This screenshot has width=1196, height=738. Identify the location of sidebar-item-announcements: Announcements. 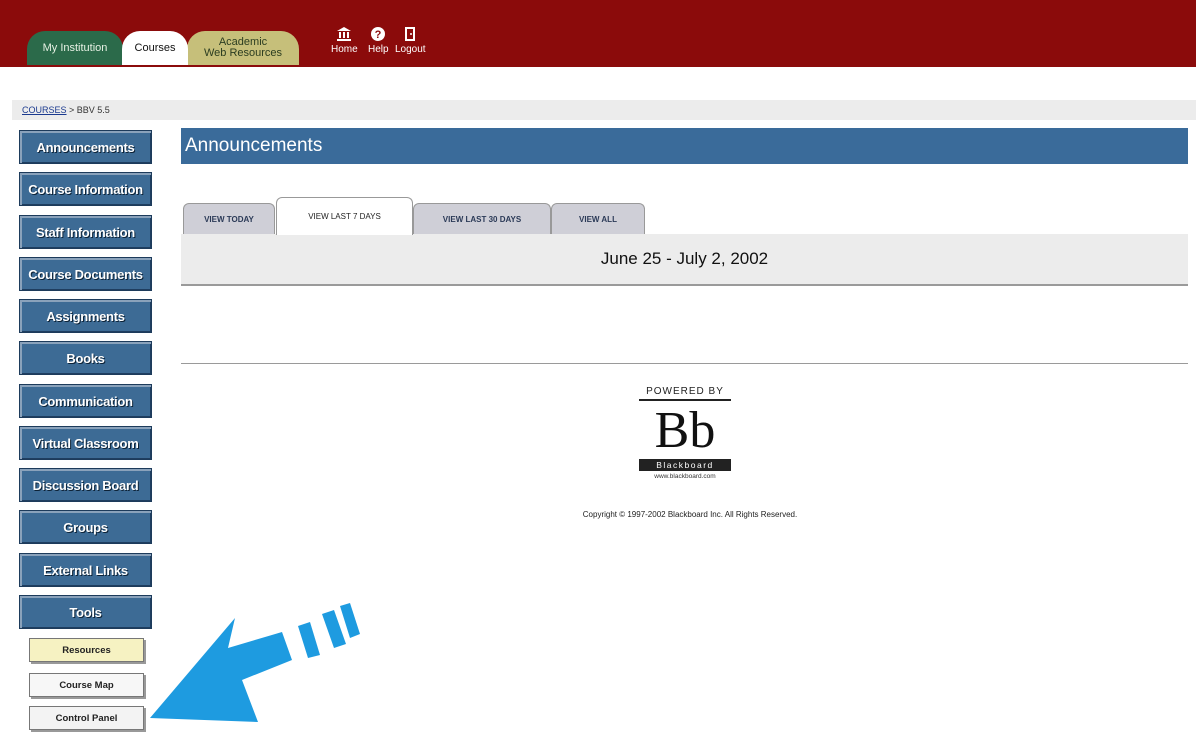
(85, 147).